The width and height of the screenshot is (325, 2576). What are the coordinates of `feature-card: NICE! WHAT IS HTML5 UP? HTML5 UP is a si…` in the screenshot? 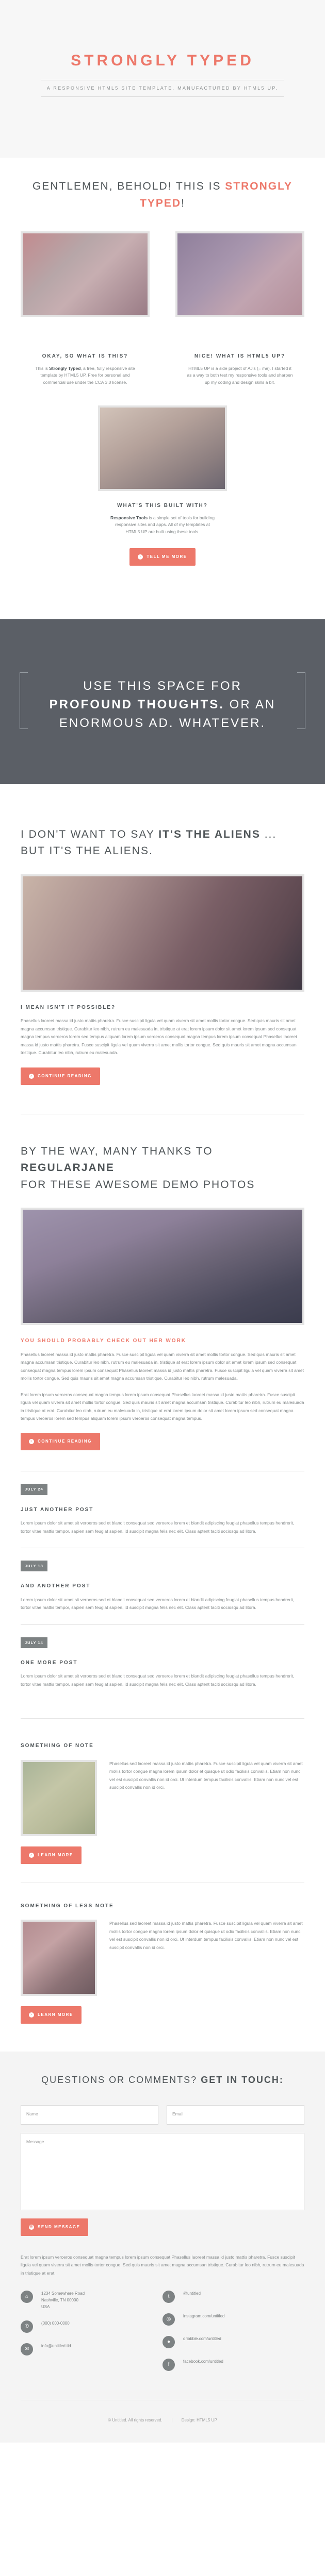 It's located at (240, 308).